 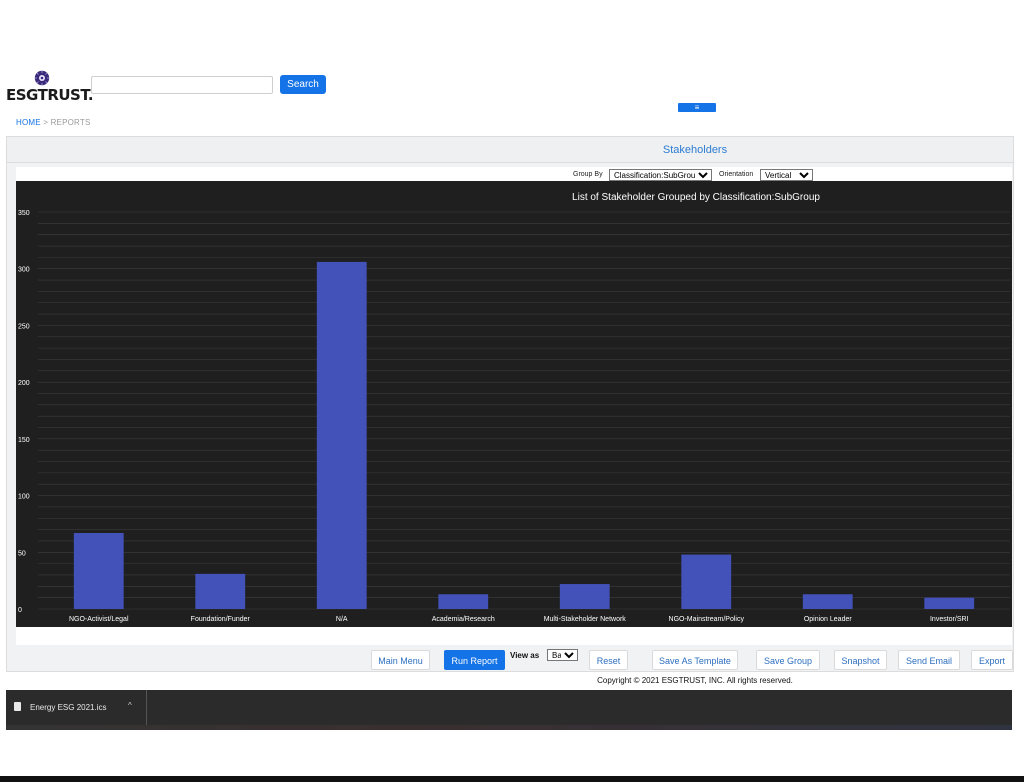 I want to click on search-input, so click(x=182, y=85).